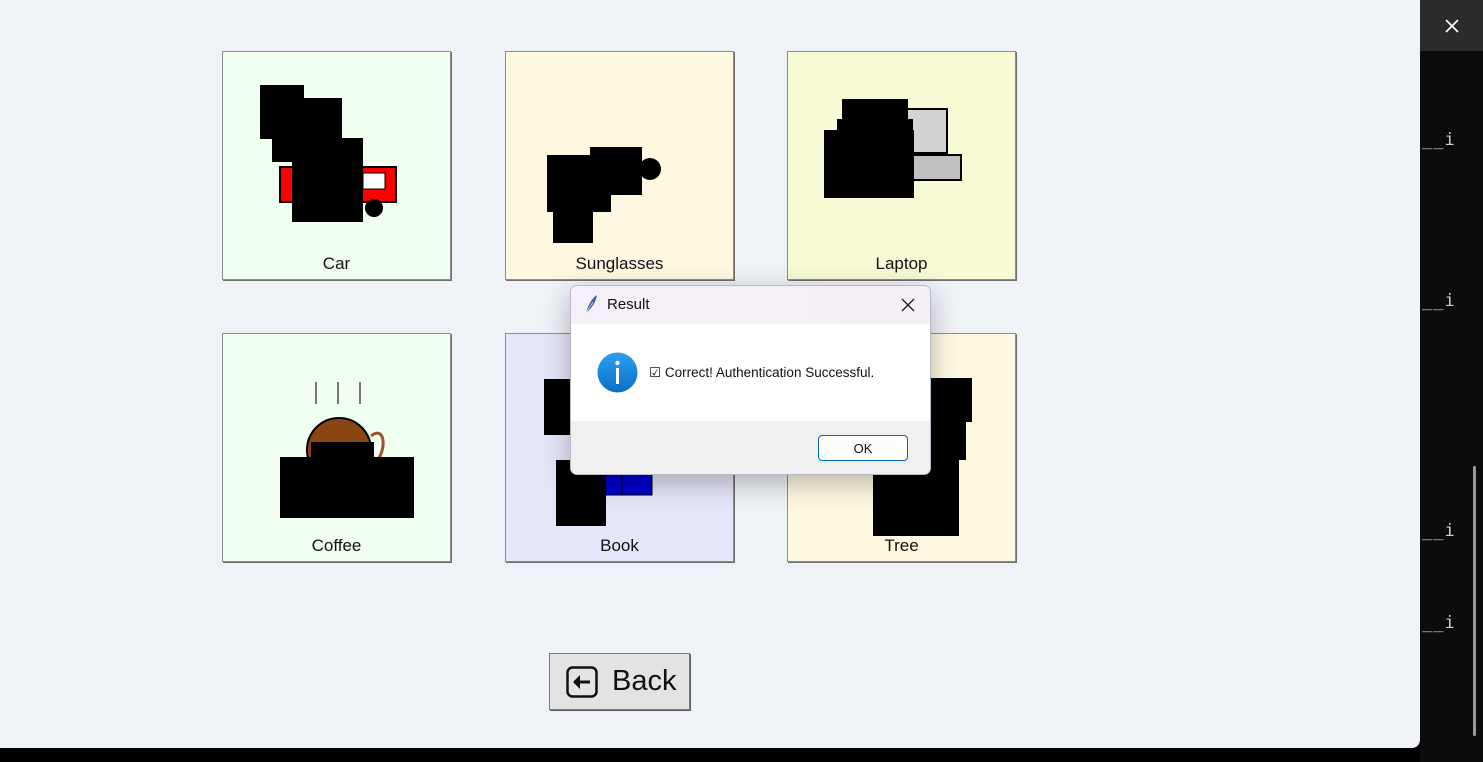  Describe the element at coordinates (893, 148) in the screenshot. I see `laptop-picture` at that location.